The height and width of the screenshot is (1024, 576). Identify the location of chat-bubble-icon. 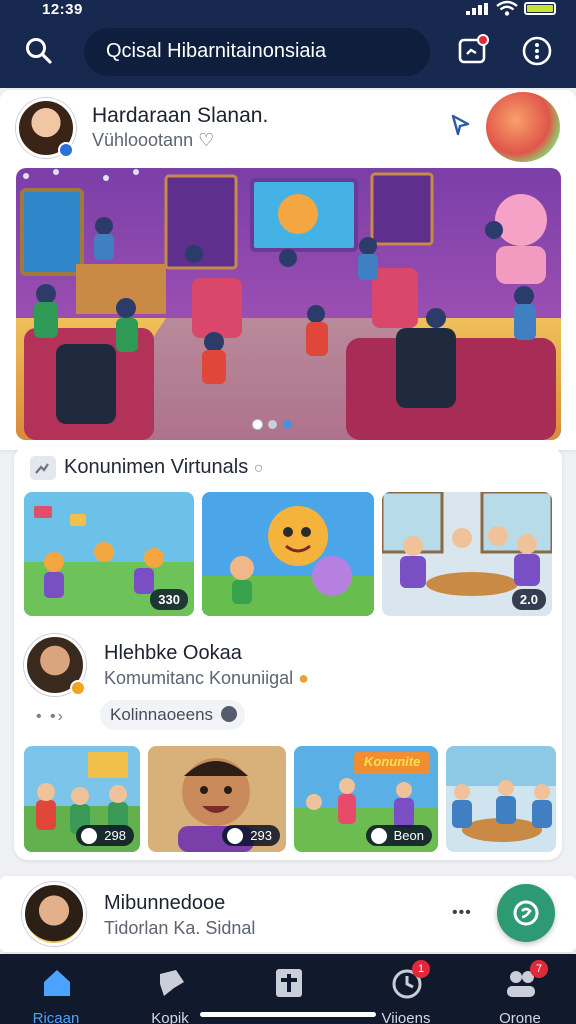
(526, 913).